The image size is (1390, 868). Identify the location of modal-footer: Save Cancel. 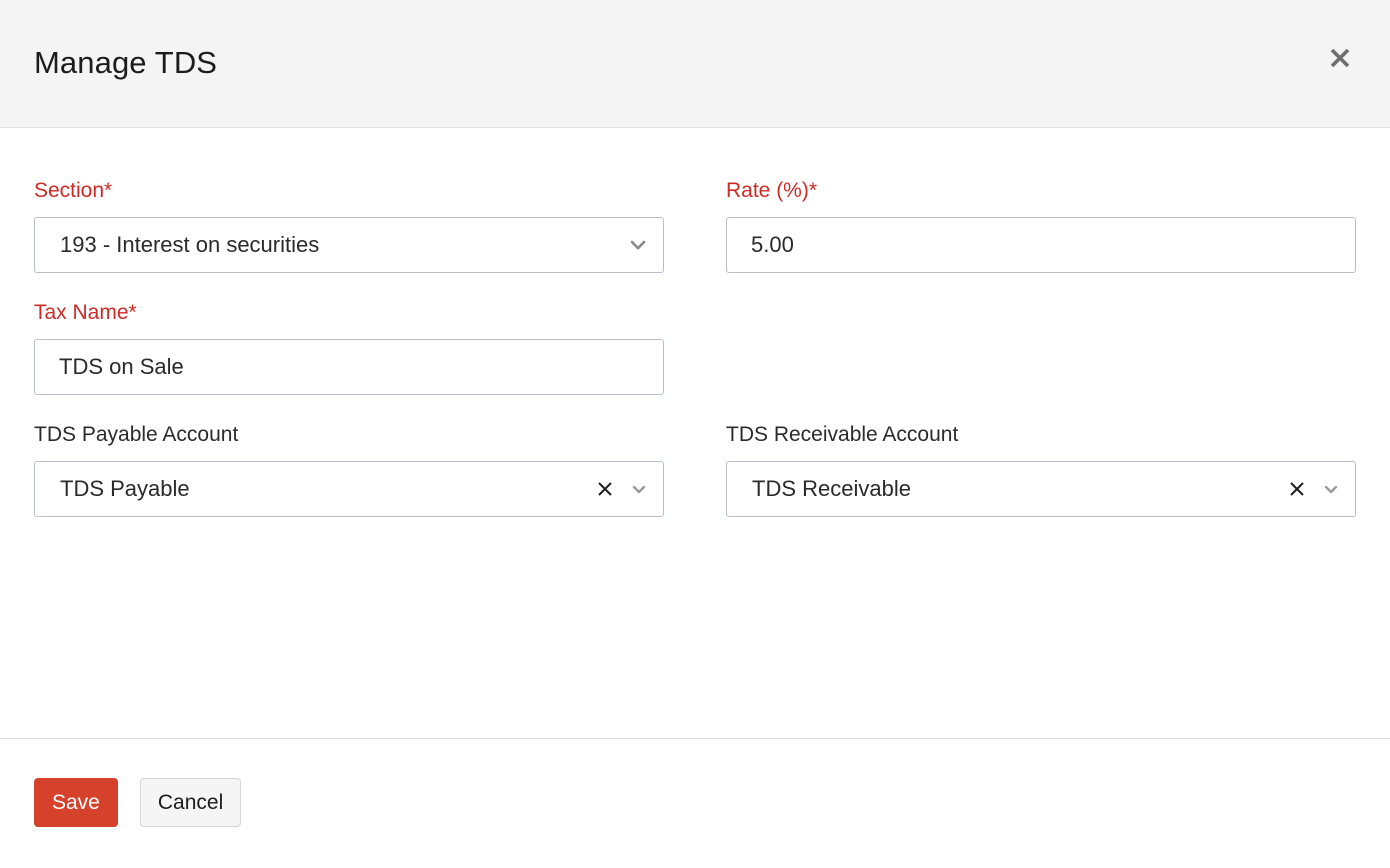
(695, 803).